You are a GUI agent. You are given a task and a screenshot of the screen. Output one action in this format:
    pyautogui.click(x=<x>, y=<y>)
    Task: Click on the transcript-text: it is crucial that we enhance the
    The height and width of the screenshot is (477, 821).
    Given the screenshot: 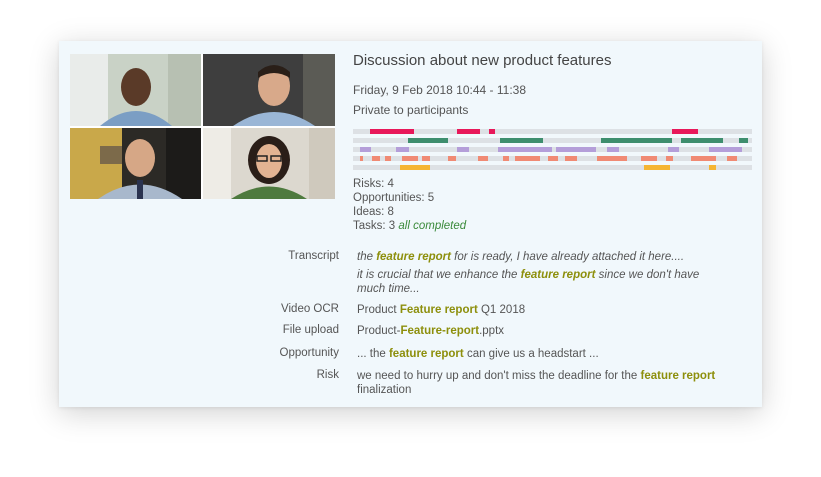 What is the action you would take?
    pyautogui.click(x=439, y=275)
    